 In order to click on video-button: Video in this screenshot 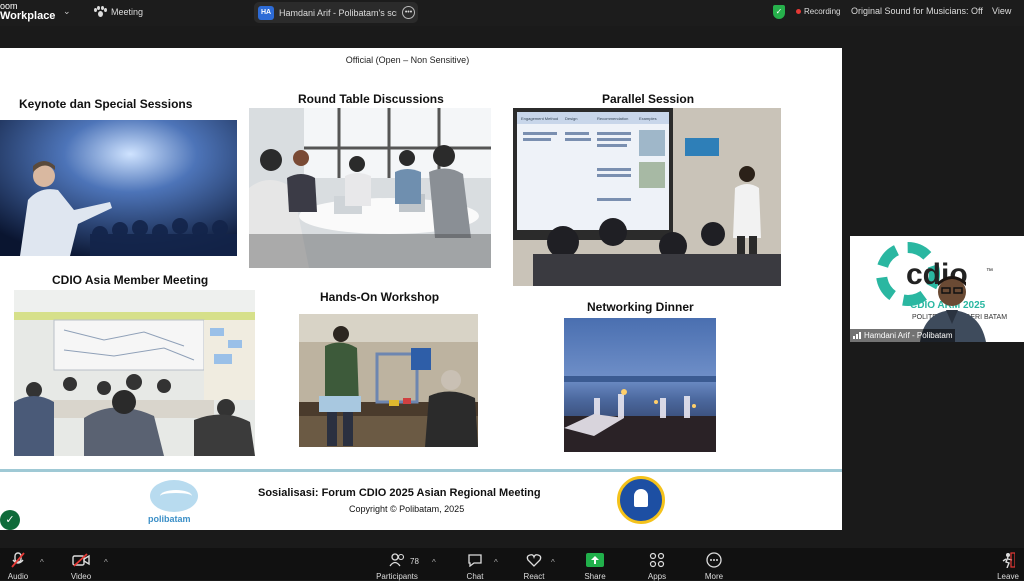, I will do `click(81, 566)`.